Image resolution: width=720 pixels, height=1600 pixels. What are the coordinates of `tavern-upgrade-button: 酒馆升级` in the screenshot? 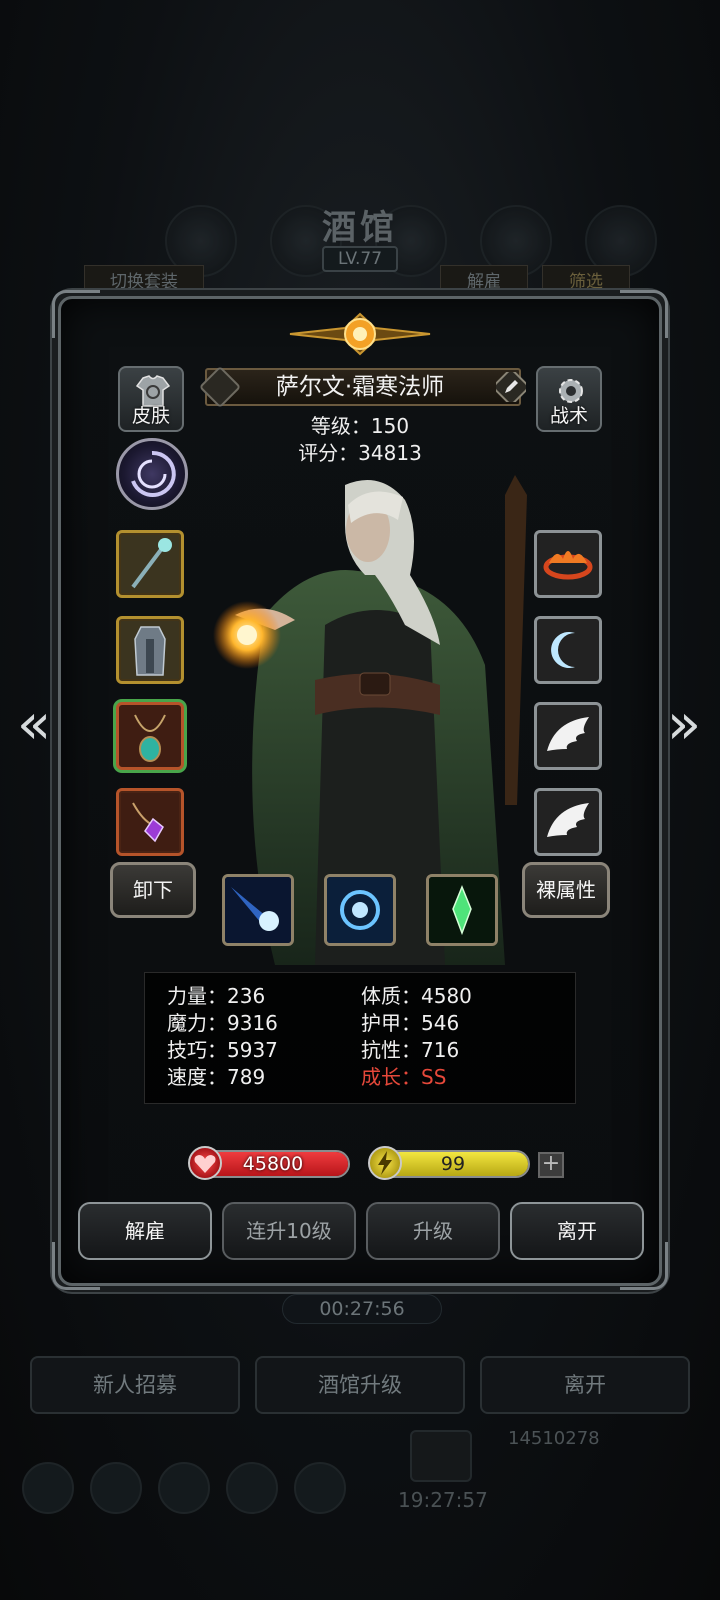 It's located at (360, 1385).